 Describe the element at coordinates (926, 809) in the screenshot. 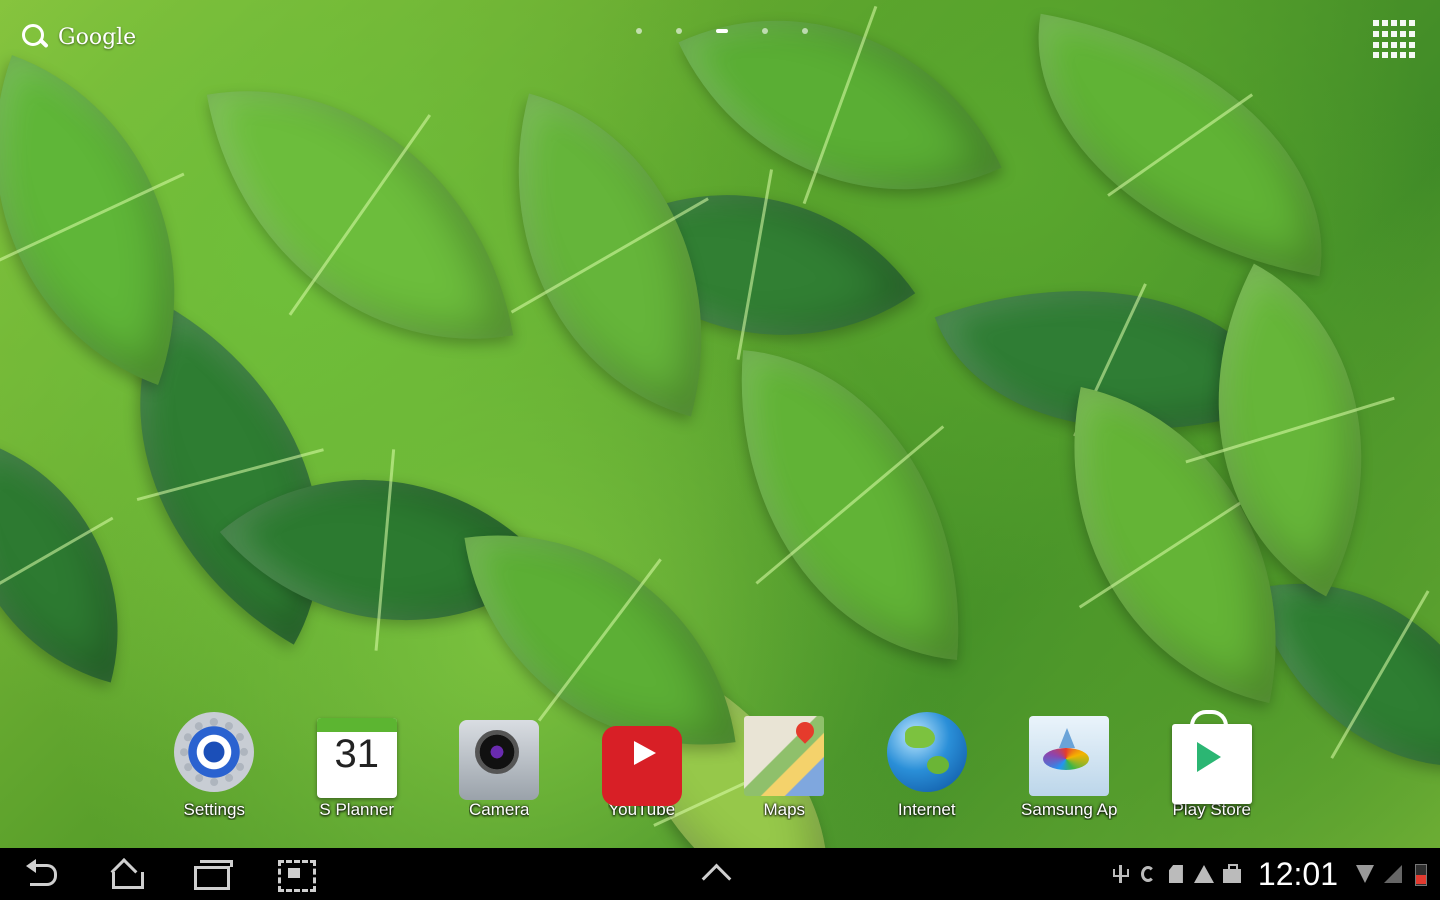

I see `app-label: Internet` at that location.